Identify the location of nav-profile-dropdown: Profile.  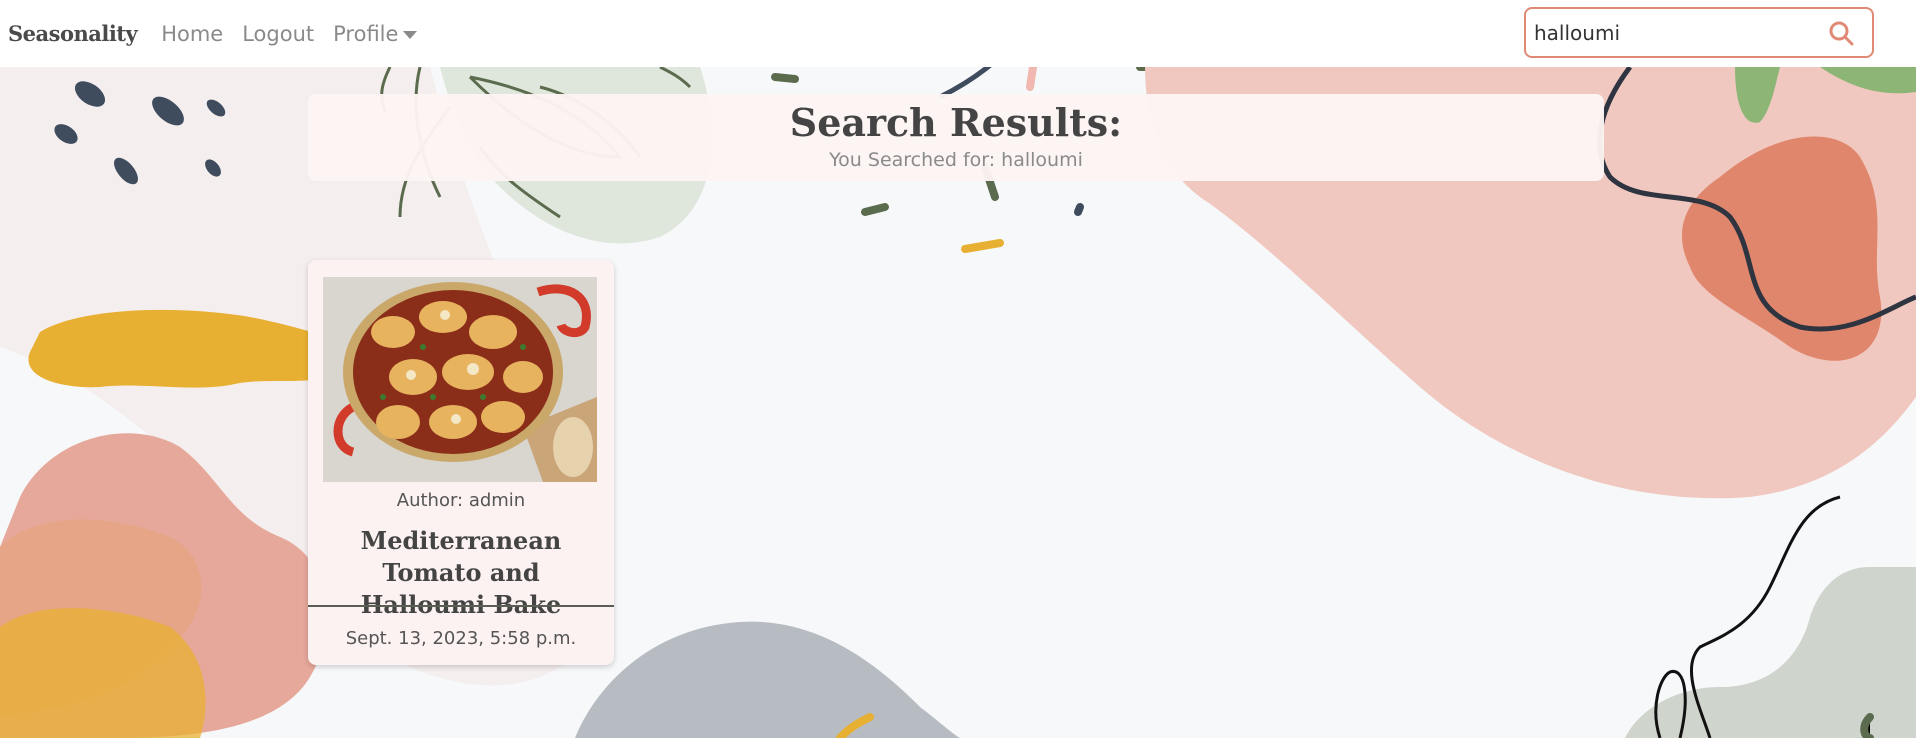
(375, 33).